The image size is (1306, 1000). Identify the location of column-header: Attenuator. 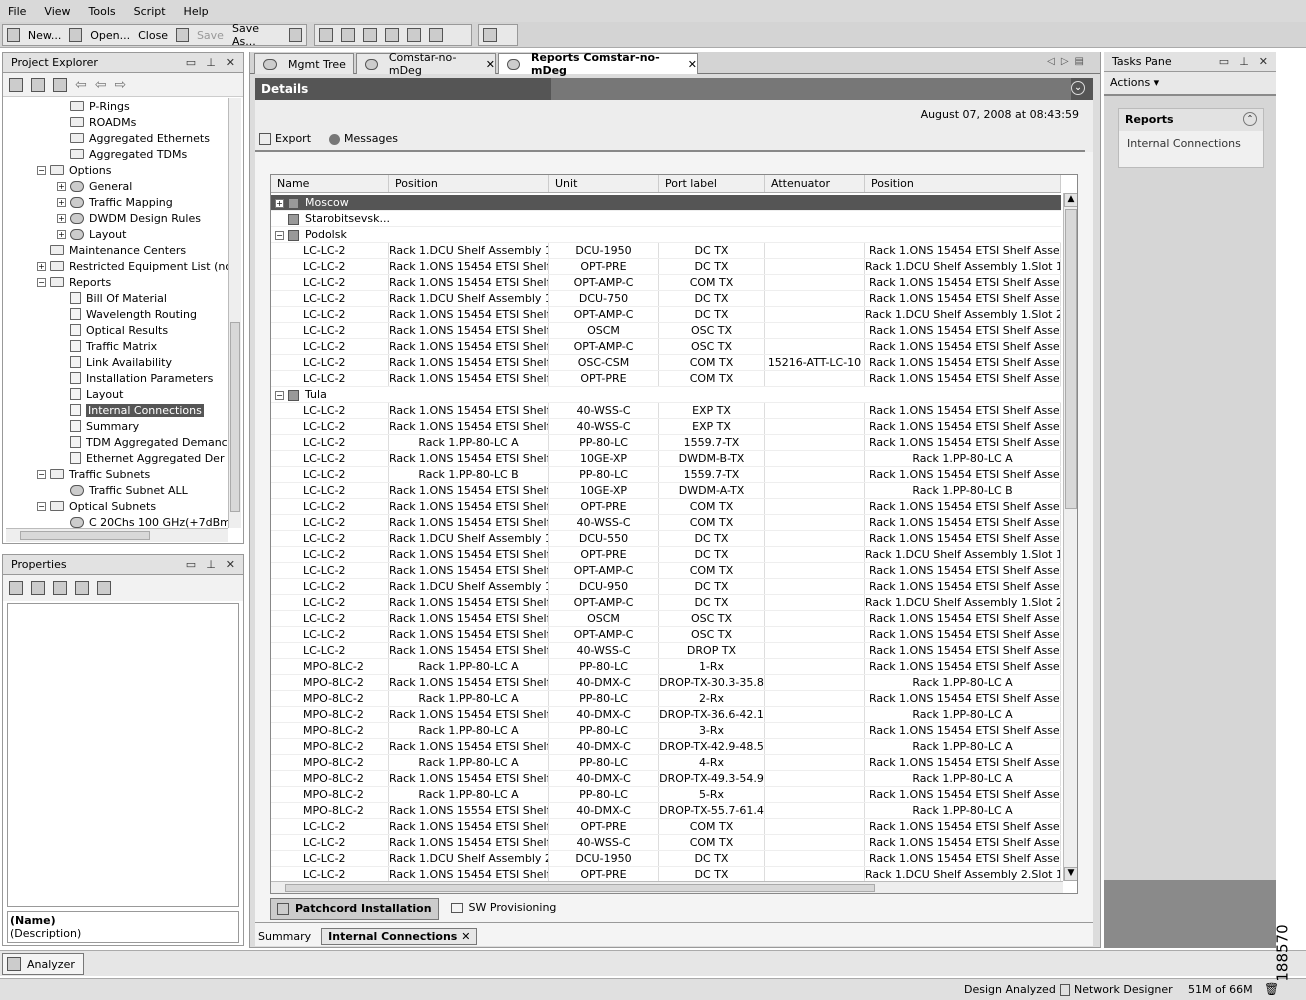
(815, 183).